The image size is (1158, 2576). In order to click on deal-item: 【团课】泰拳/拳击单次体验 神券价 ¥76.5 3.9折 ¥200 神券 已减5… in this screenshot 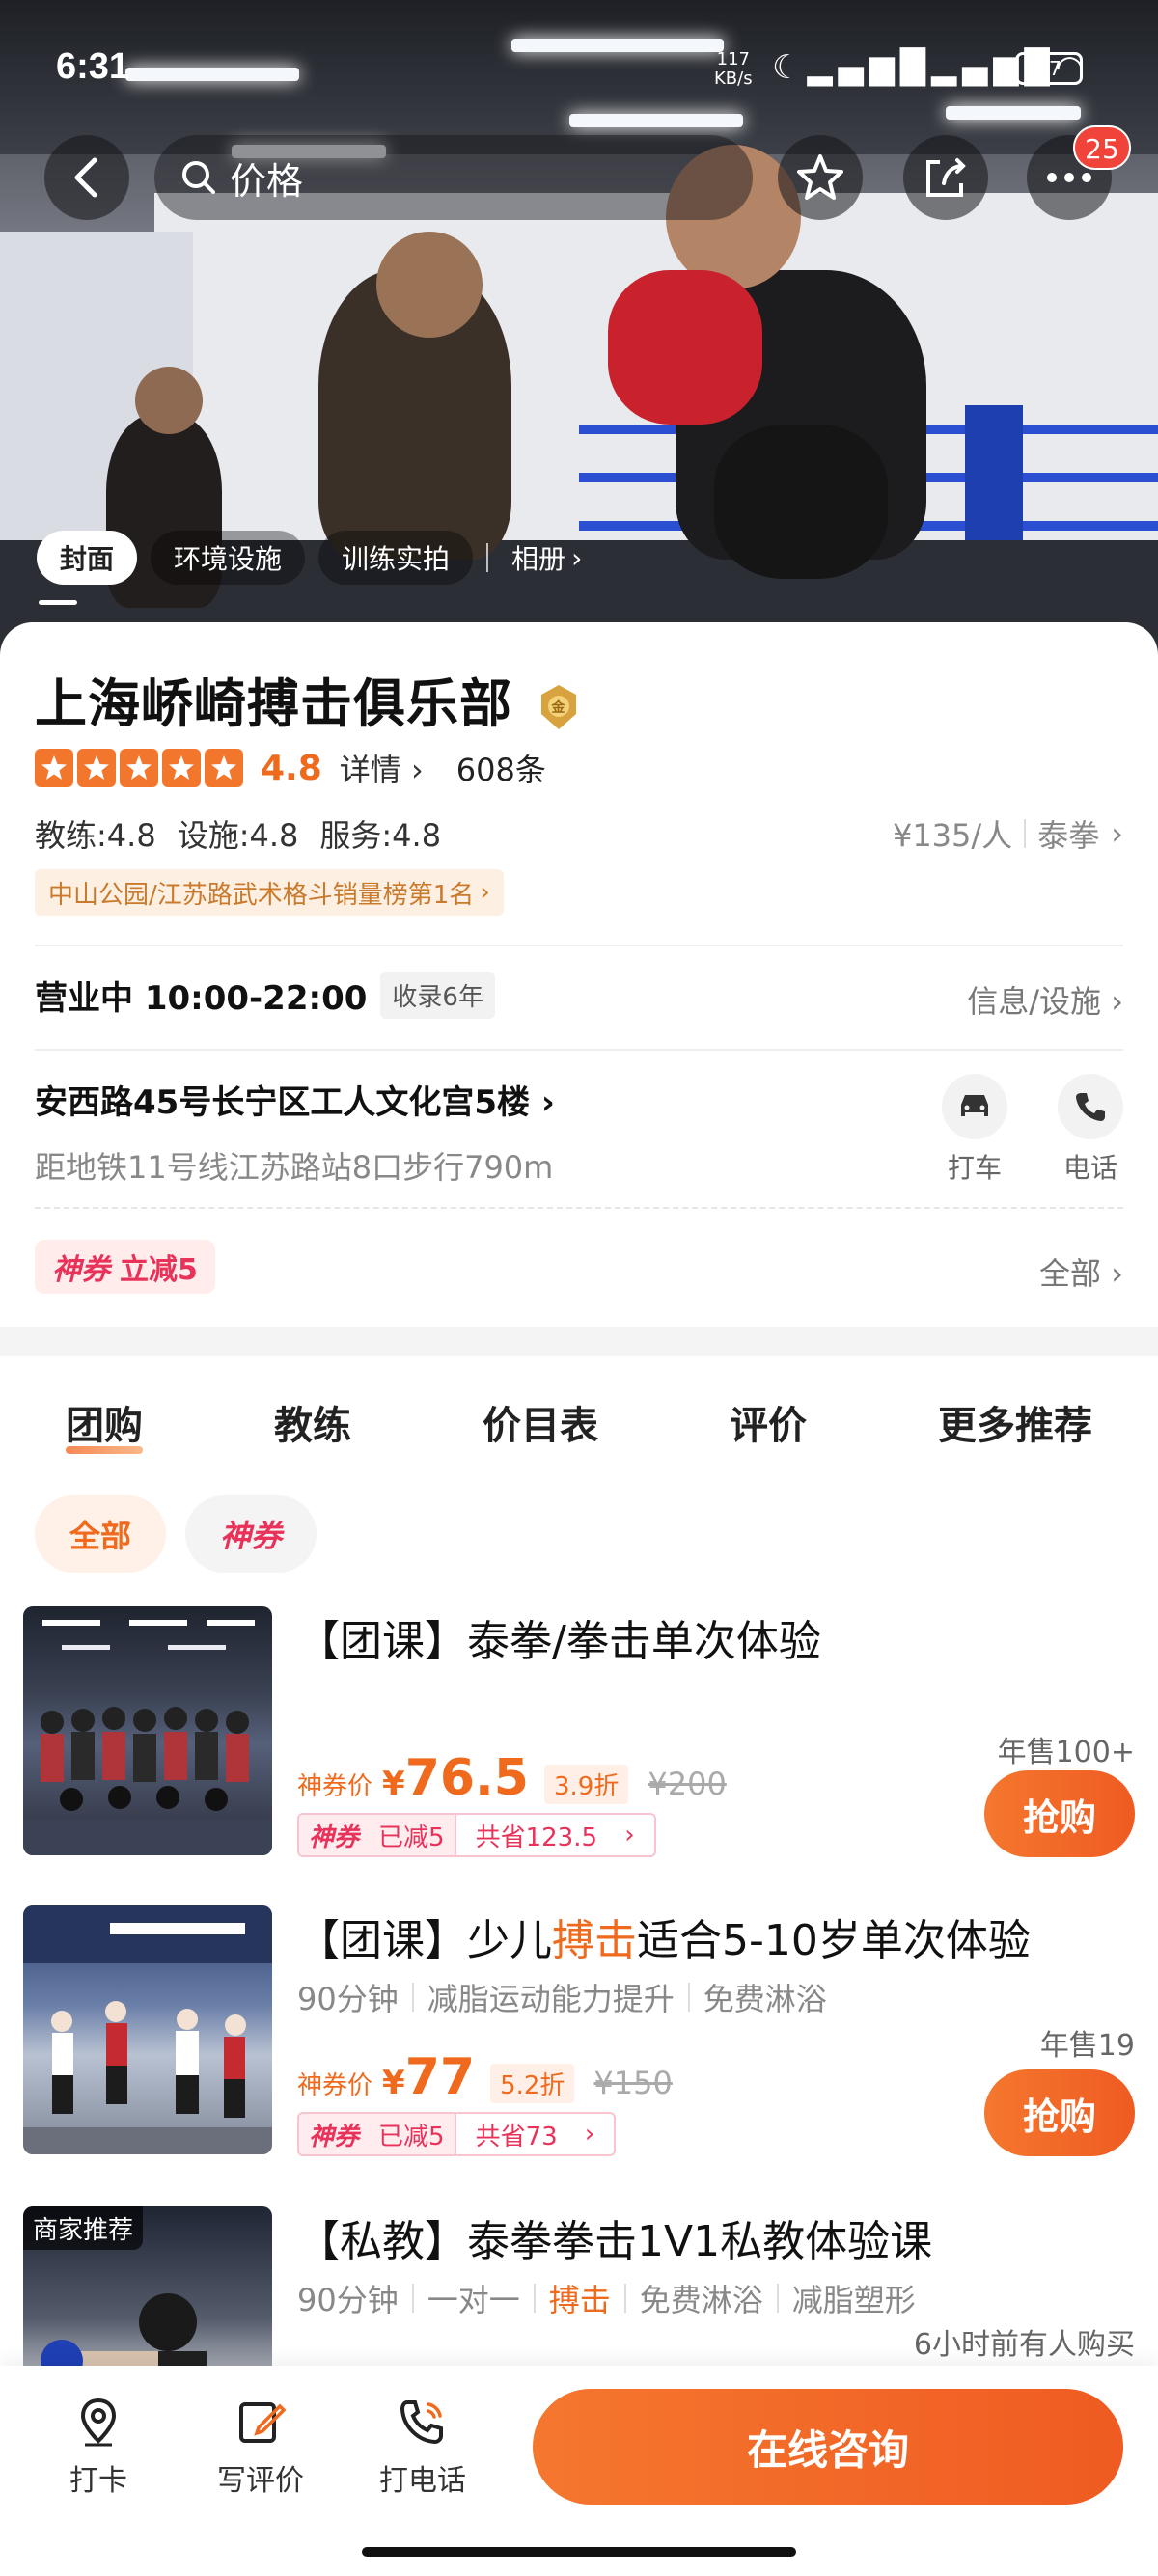, I will do `click(579, 1751)`.